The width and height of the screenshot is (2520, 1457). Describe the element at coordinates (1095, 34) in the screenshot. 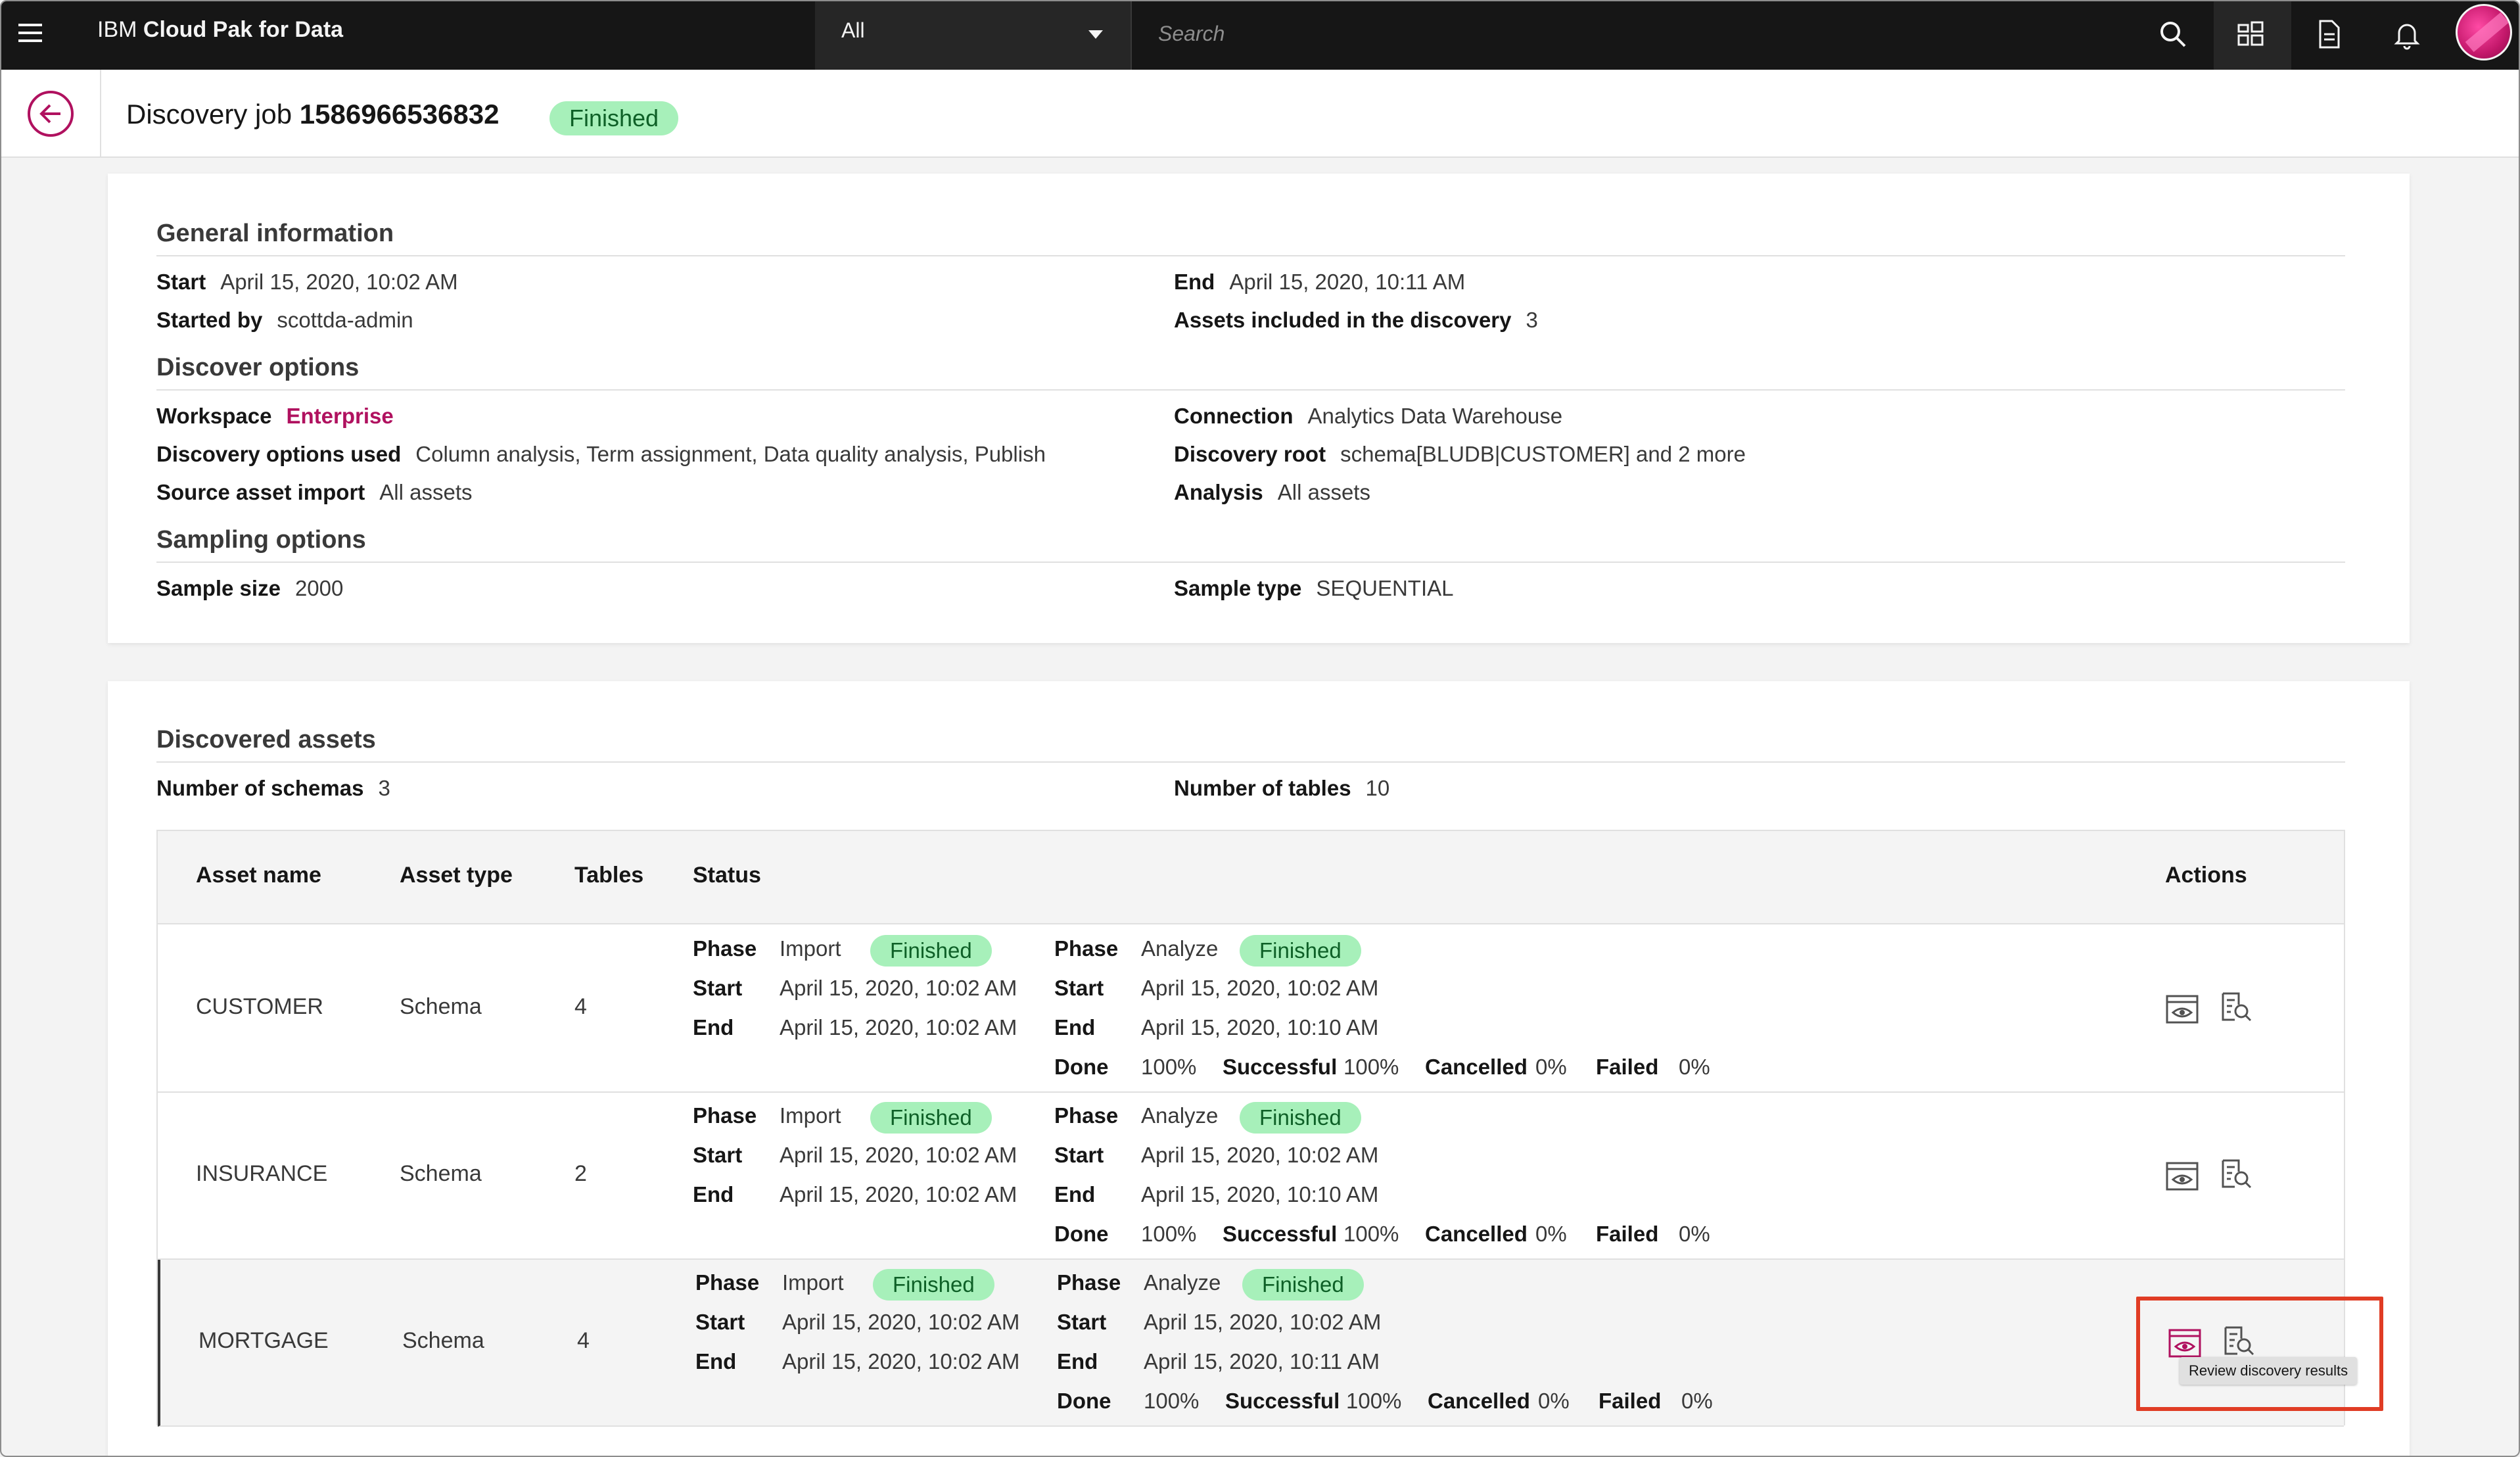

I see `chevron-down-icon` at that location.